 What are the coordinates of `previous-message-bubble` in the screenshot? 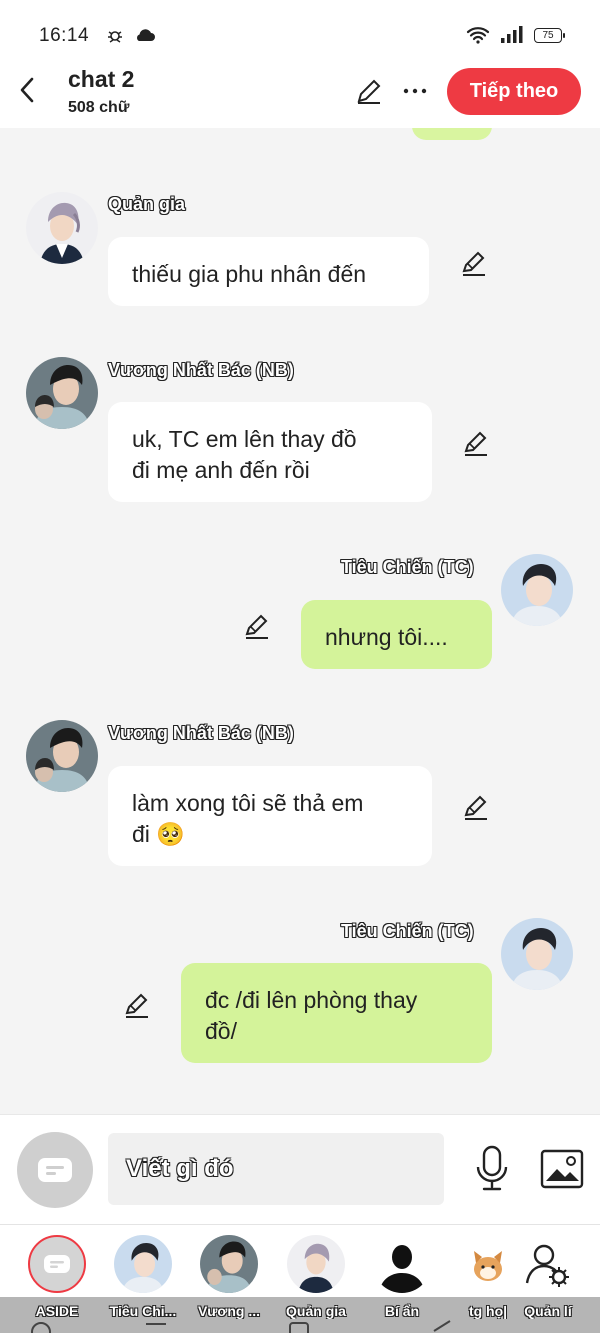 It's located at (452, 134).